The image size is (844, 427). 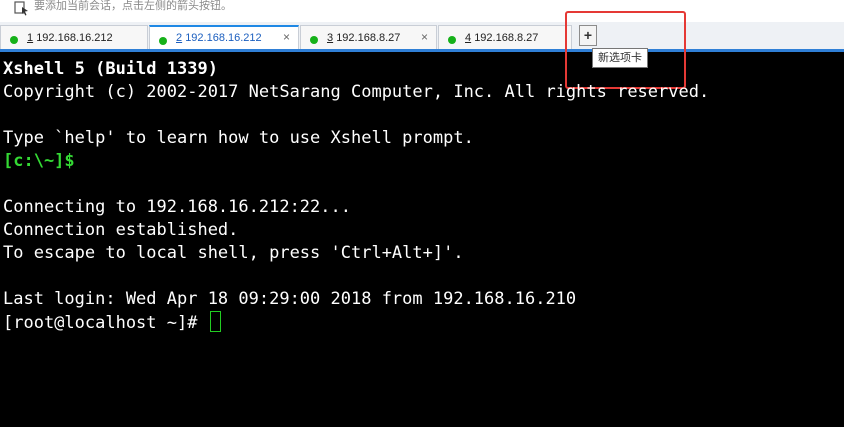 I want to click on session-tab-4: 4 192.168.8.27, so click(x=505, y=37).